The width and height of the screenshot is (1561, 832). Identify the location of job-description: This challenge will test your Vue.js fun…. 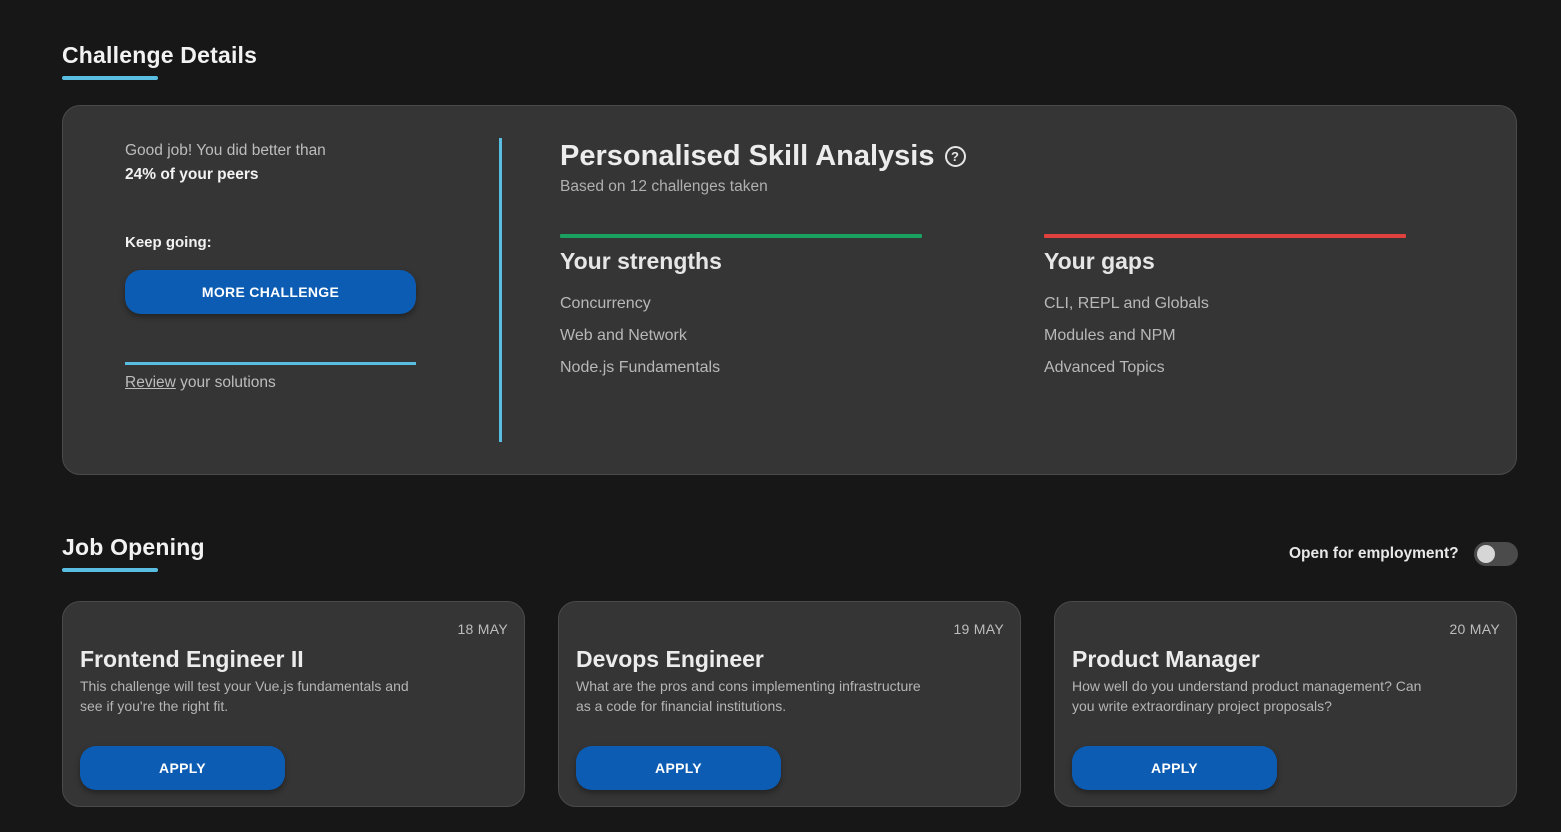
(244, 696).